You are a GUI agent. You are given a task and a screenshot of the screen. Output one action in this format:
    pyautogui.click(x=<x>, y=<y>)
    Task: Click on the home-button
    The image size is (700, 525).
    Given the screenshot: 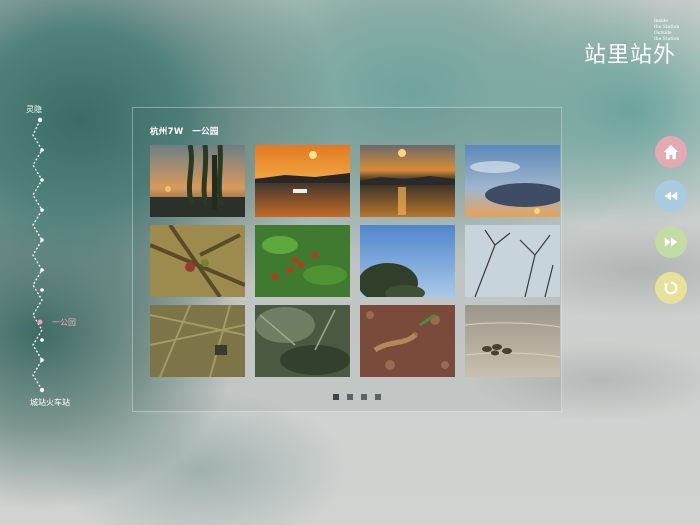 What is the action you would take?
    pyautogui.click(x=671, y=152)
    